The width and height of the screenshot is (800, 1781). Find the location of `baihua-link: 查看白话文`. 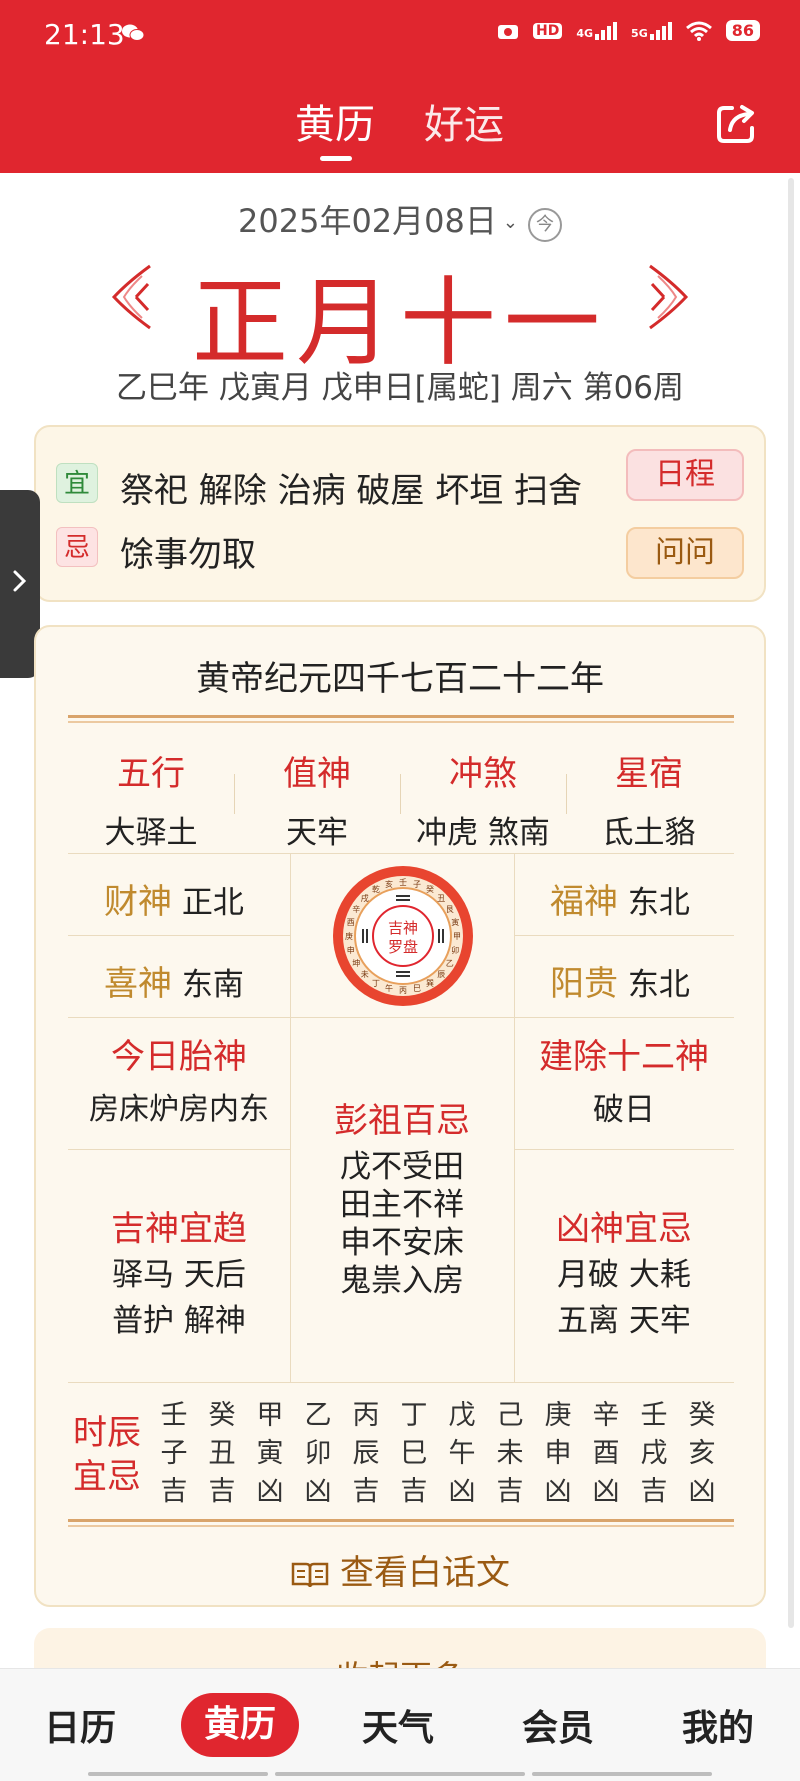

baihua-link: 查看白话文 is located at coordinates (400, 1569).